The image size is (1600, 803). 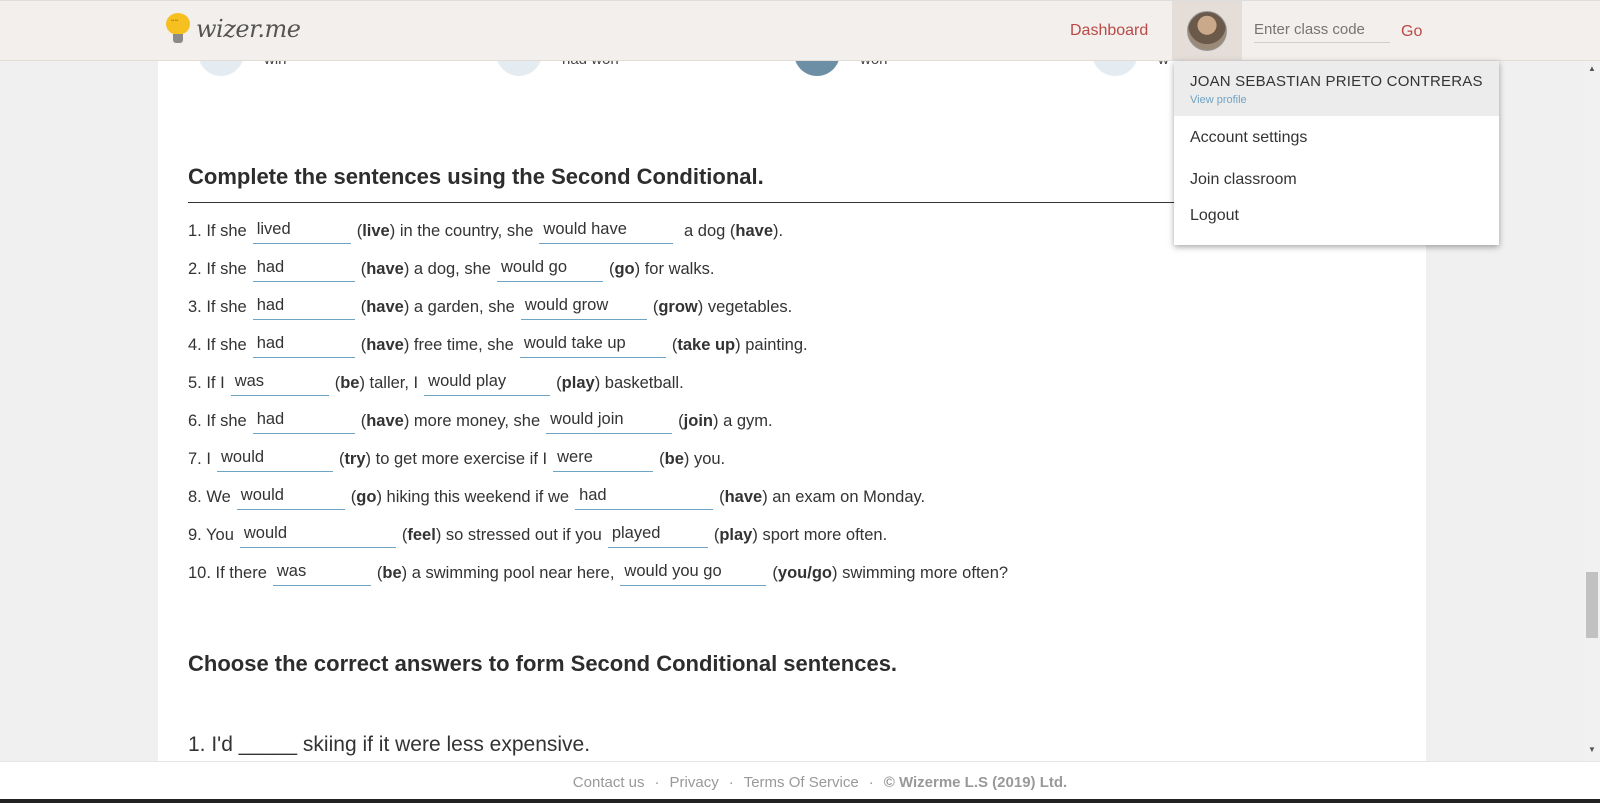 I want to click on taskbar-strip, so click(x=800, y=801).